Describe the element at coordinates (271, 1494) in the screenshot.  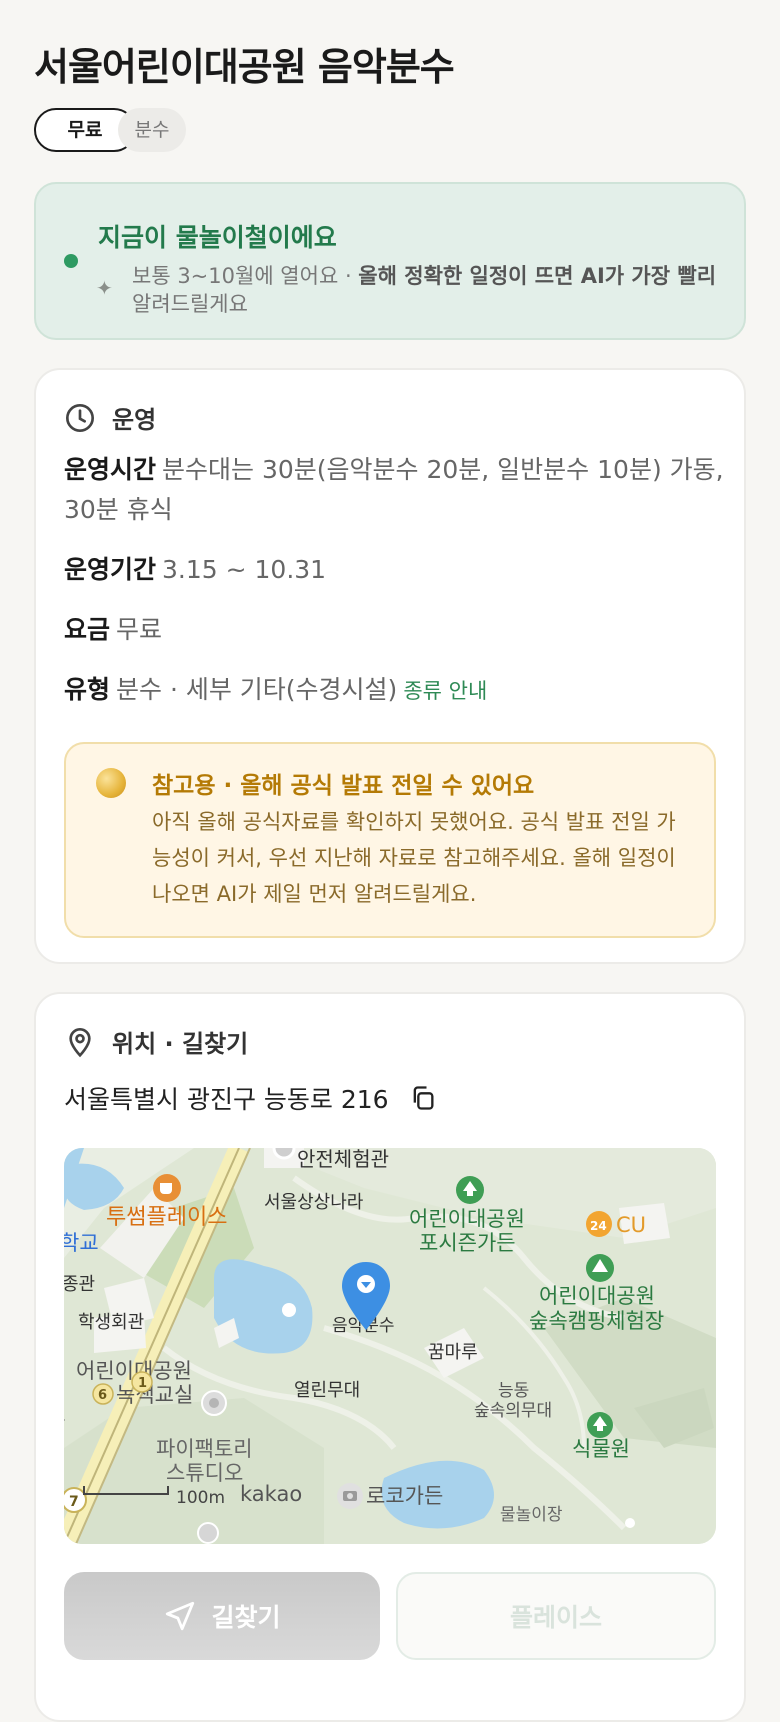
I see `map-brand-logo: kakao` at that location.